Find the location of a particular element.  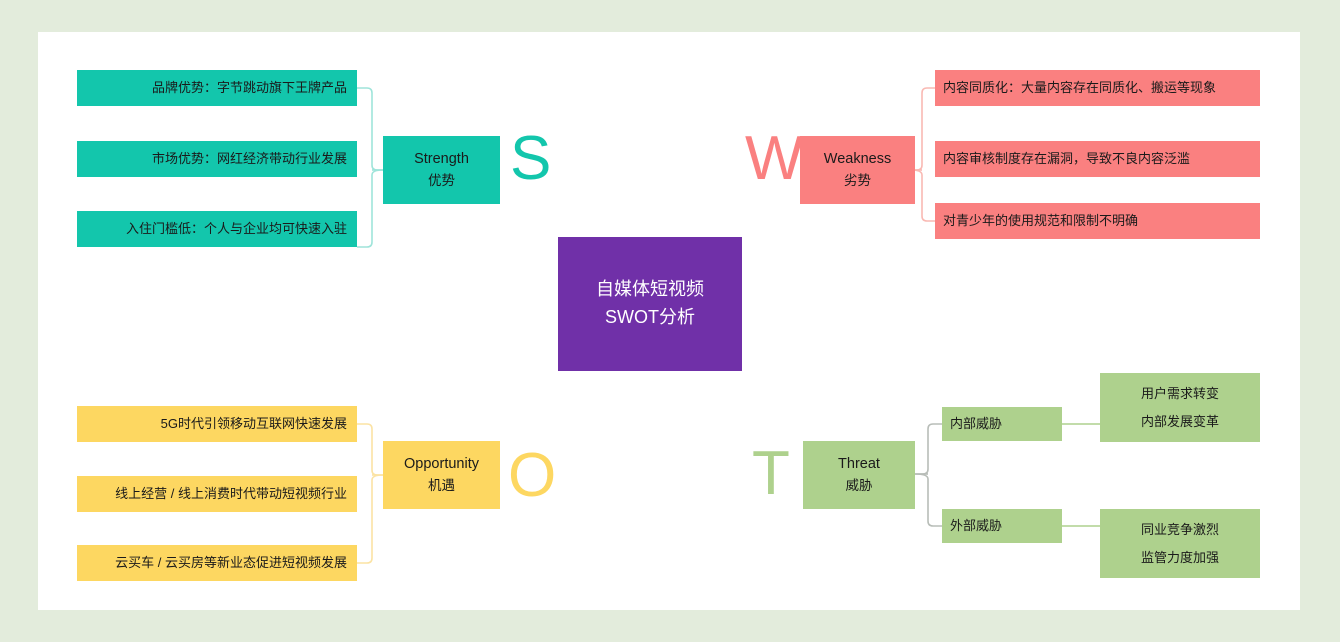

weakness-letter: W is located at coordinates (774, 158).